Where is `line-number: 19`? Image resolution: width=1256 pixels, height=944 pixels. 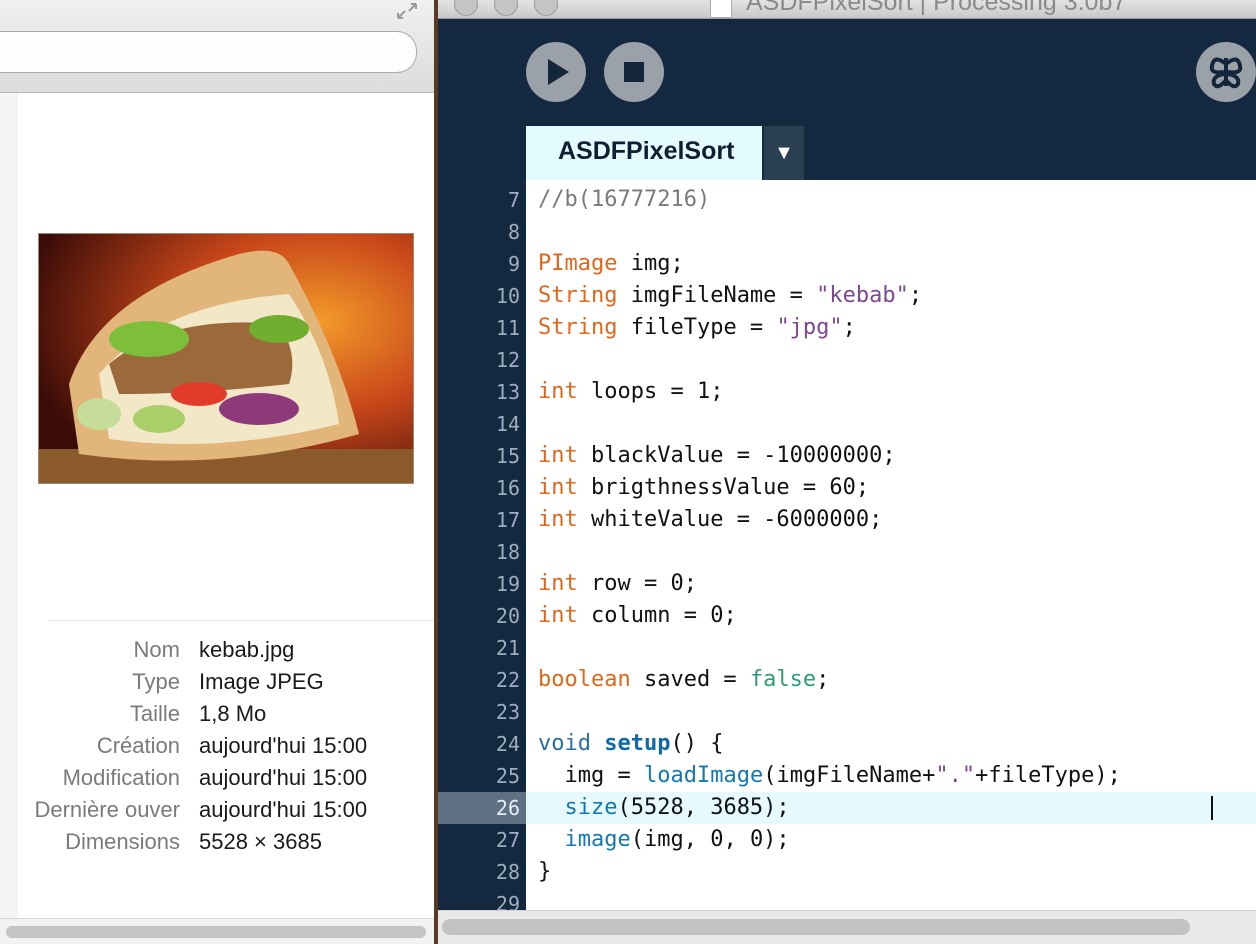 line-number: 19 is located at coordinates (507, 584).